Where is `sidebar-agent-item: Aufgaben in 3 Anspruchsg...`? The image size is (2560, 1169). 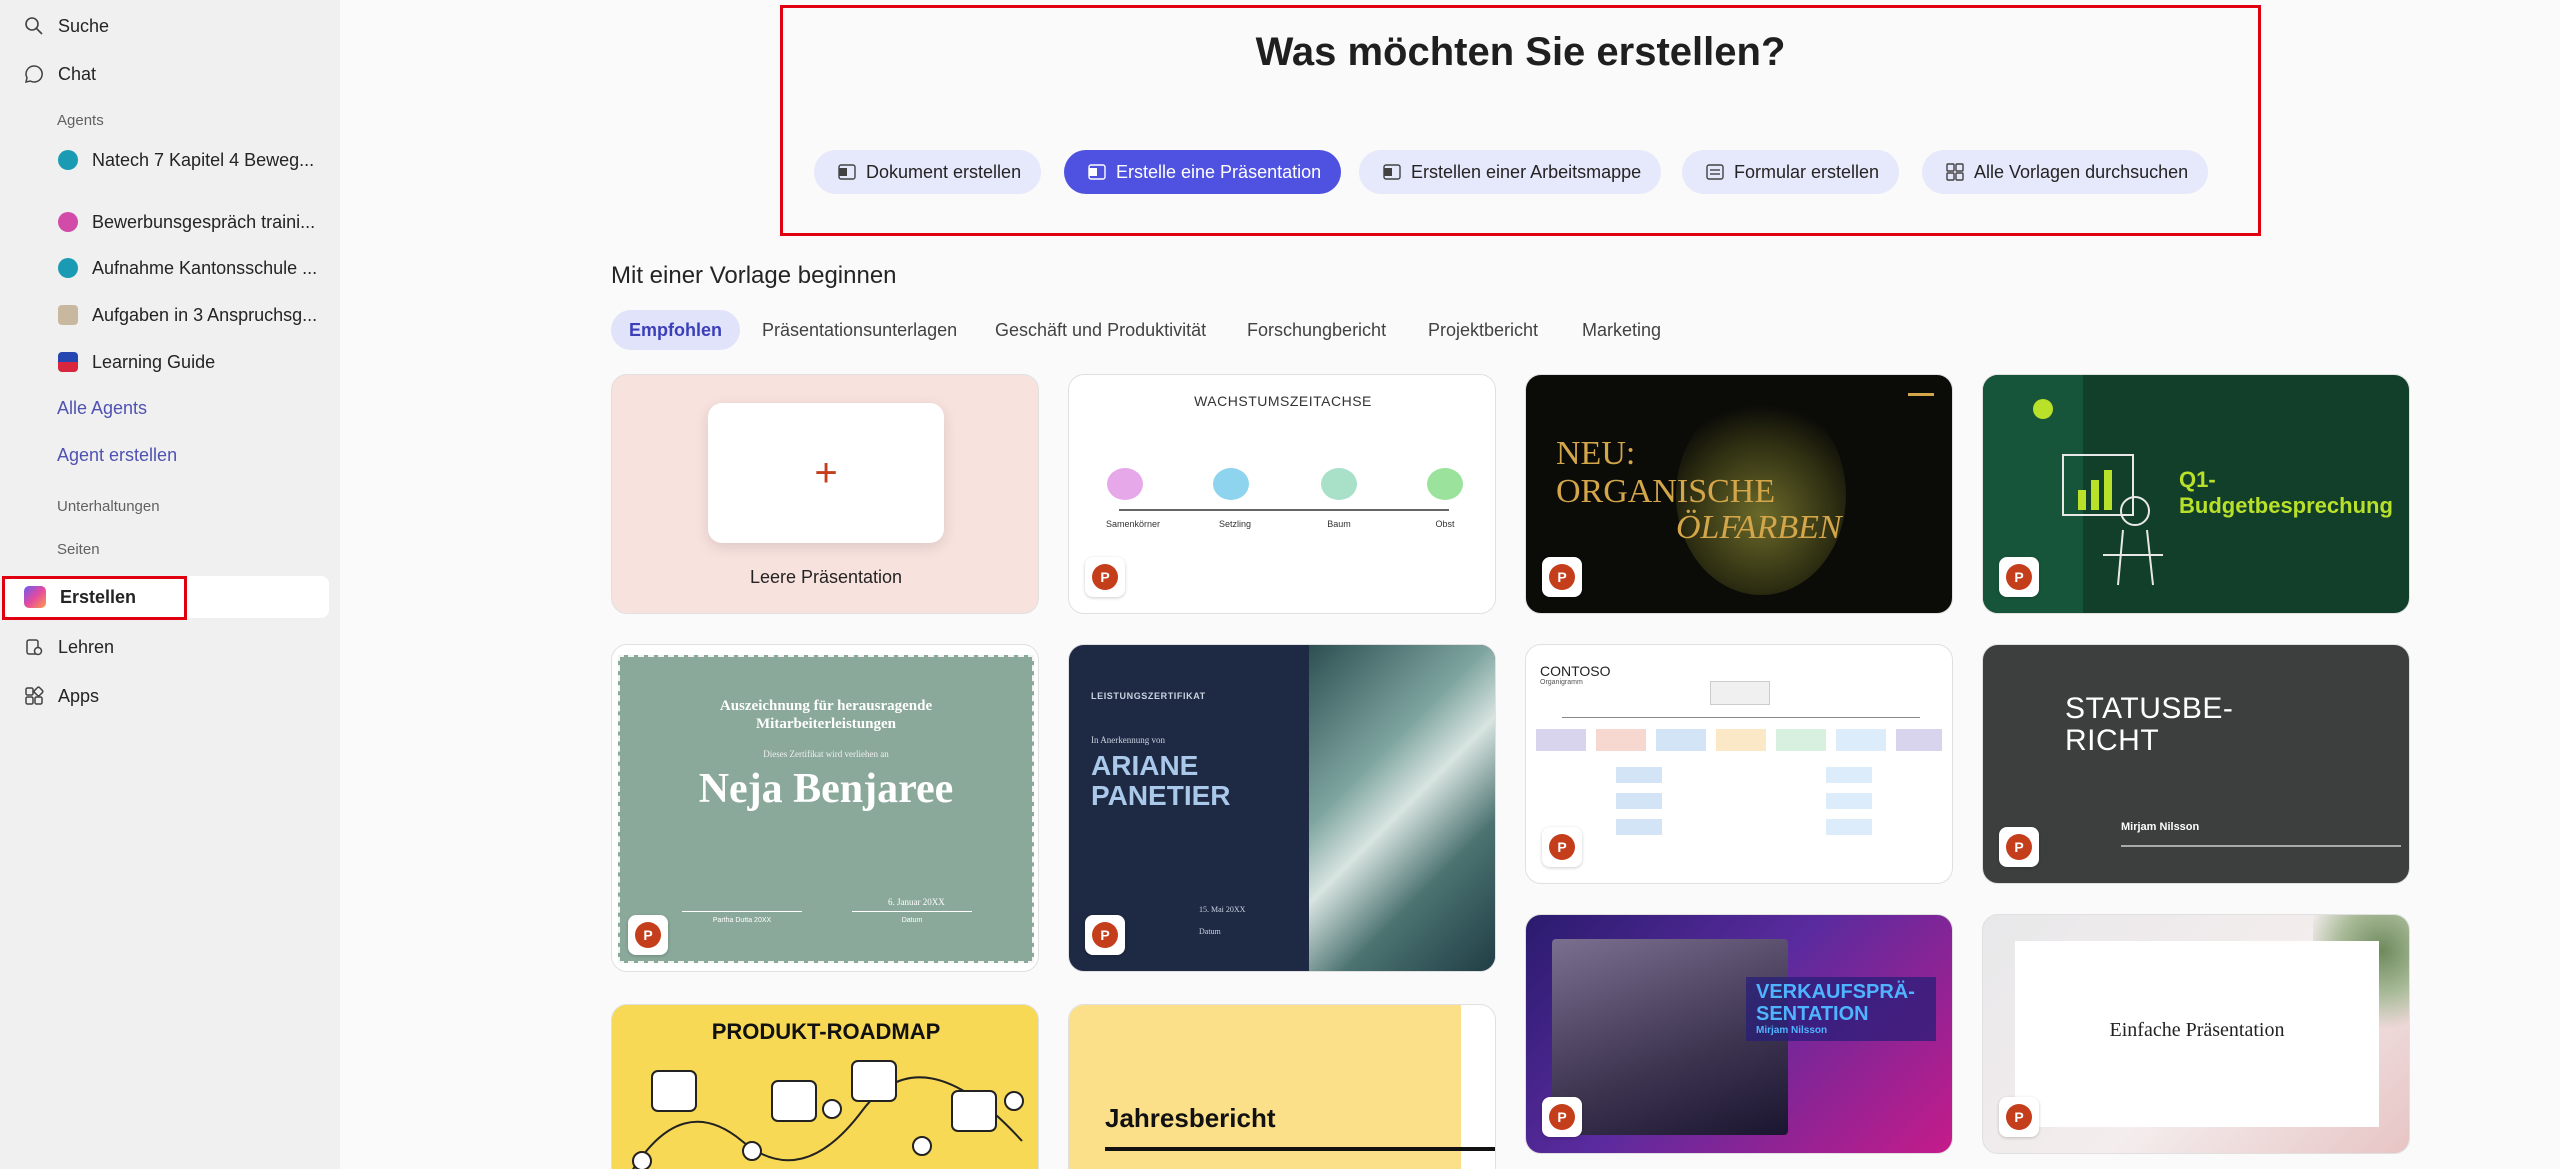 sidebar-agent-item: Aufgaben in 3 Anspruchsg... is located at coordinates (187, 315).